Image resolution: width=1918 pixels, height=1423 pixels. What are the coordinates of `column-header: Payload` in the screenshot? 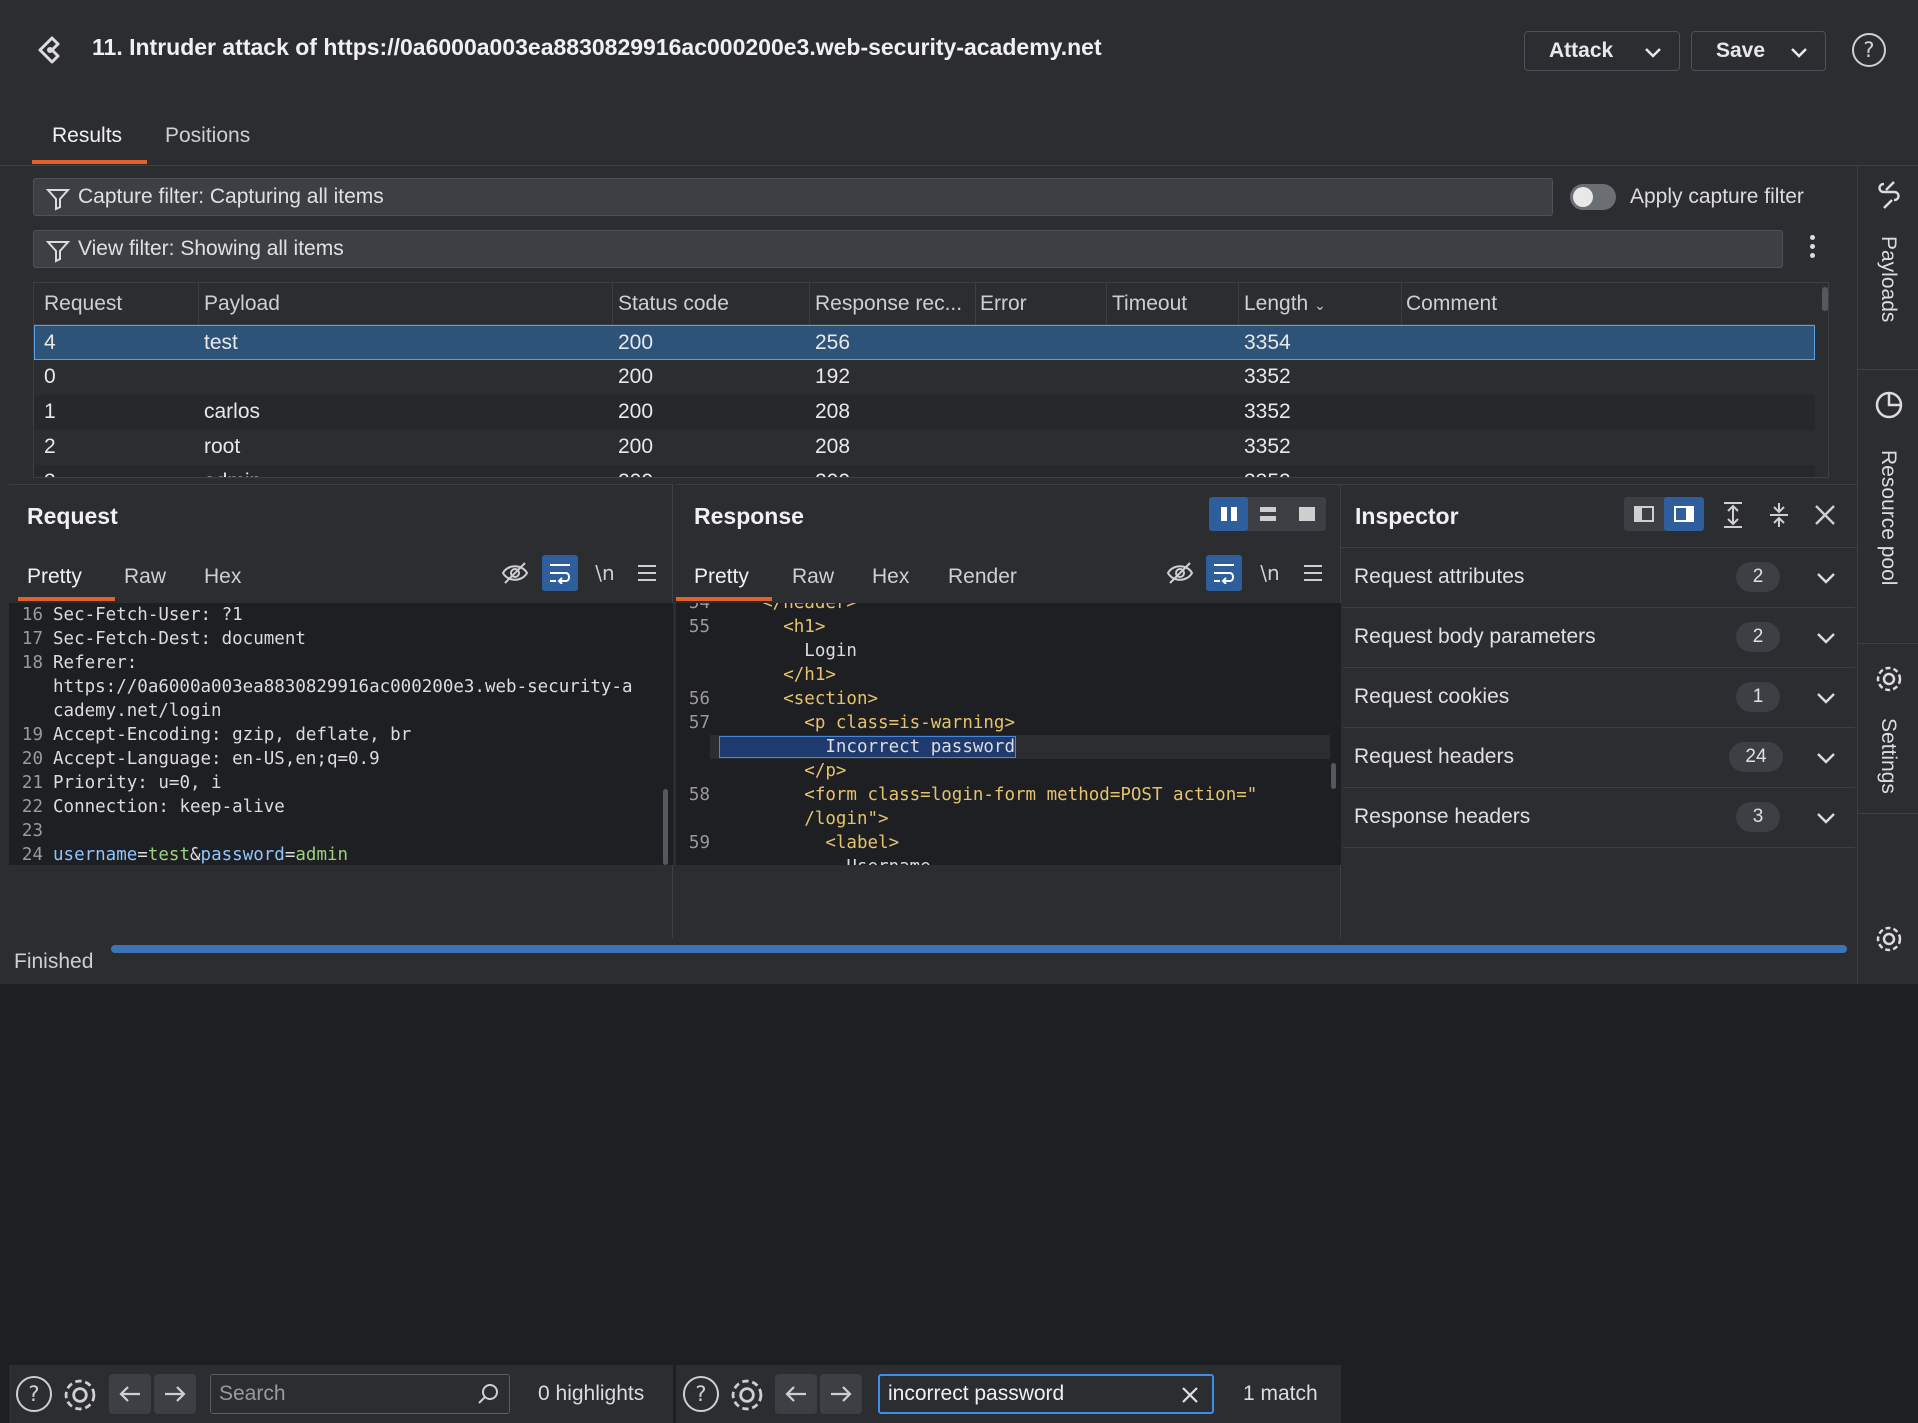 It's located at (242, 304).